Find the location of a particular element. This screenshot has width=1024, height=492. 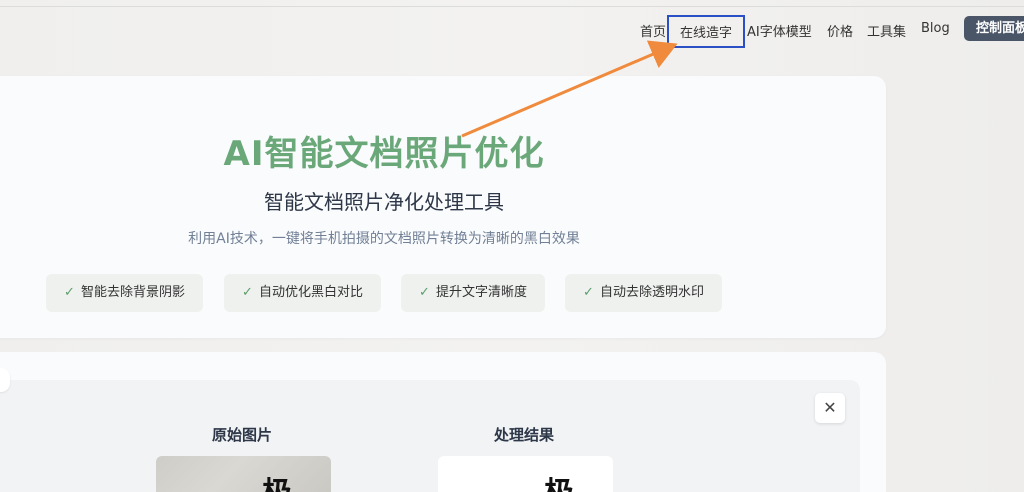

feature-badge: ✓ 自动优化黑白对比 is located at coordinates (302, 293).